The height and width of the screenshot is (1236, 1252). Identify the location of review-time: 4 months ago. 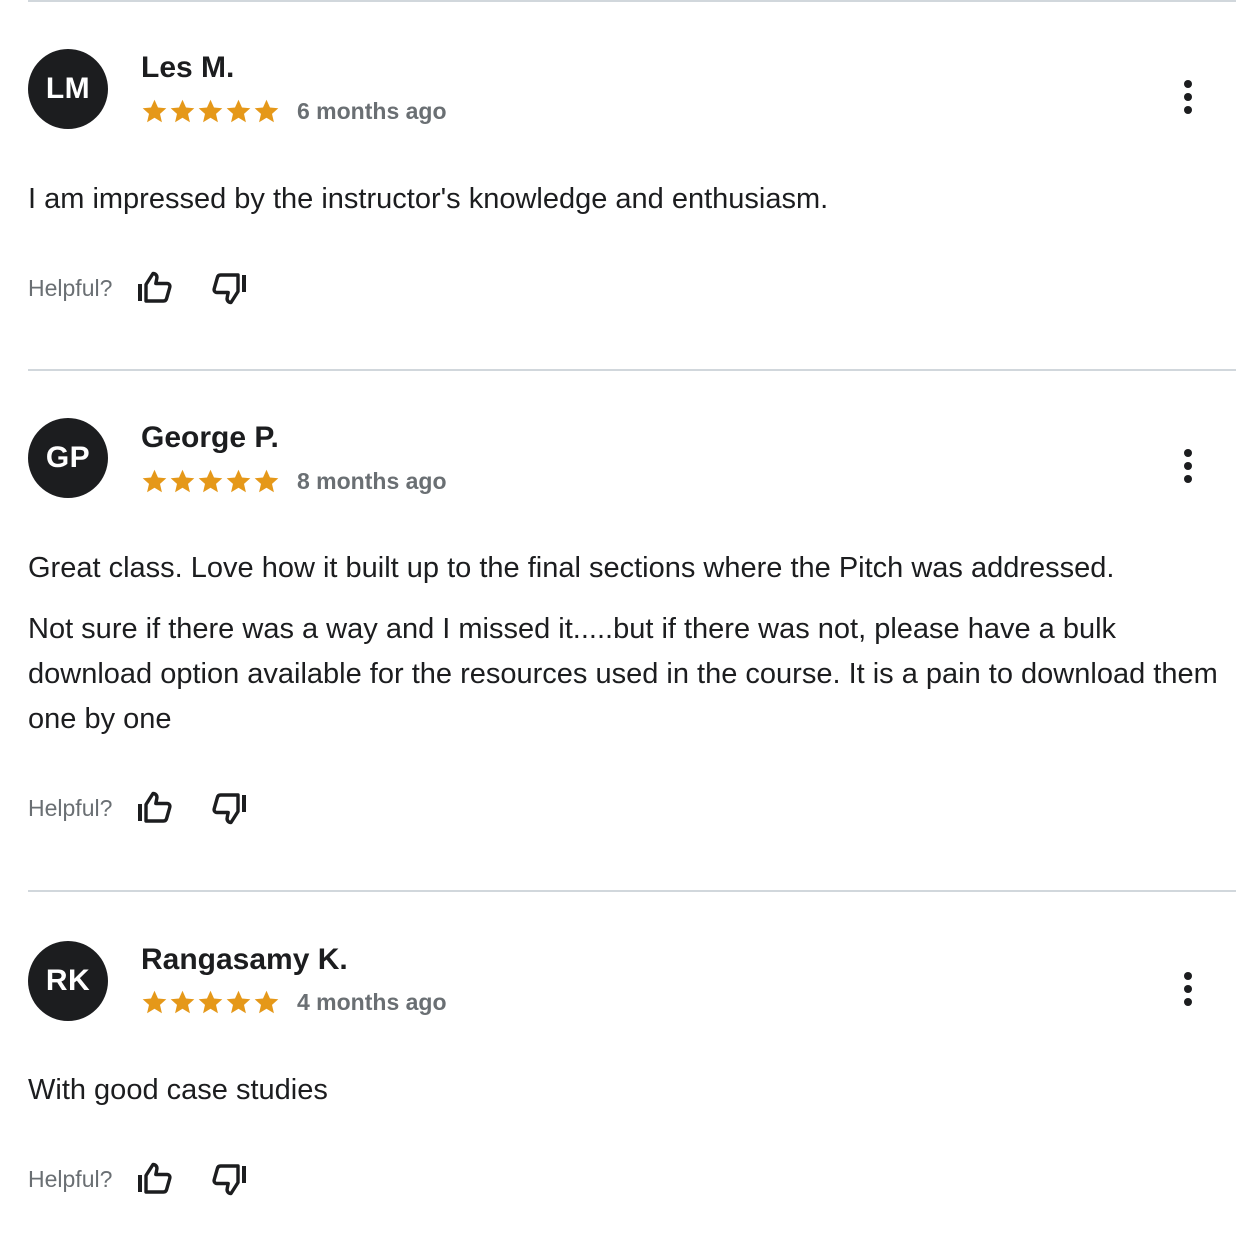
(372, 1001).